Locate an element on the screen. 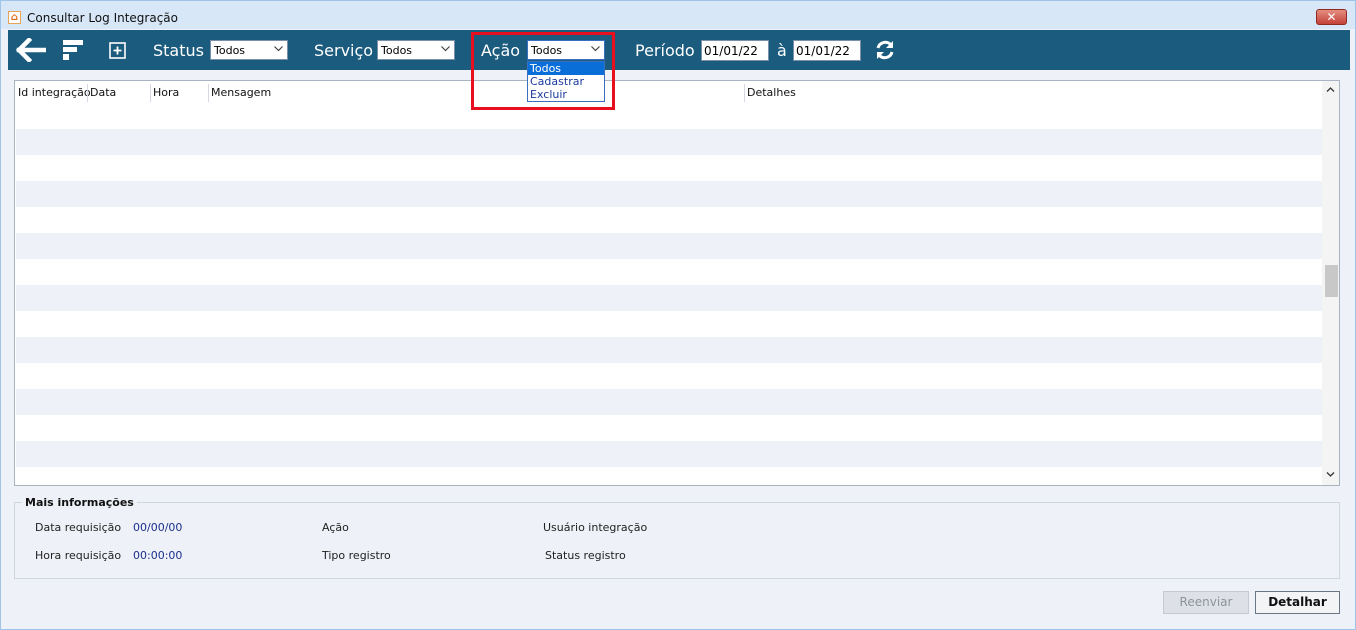 This screenshot has height=630, width=1356. status-select-value: Todos is located at coordinates (230, 50).